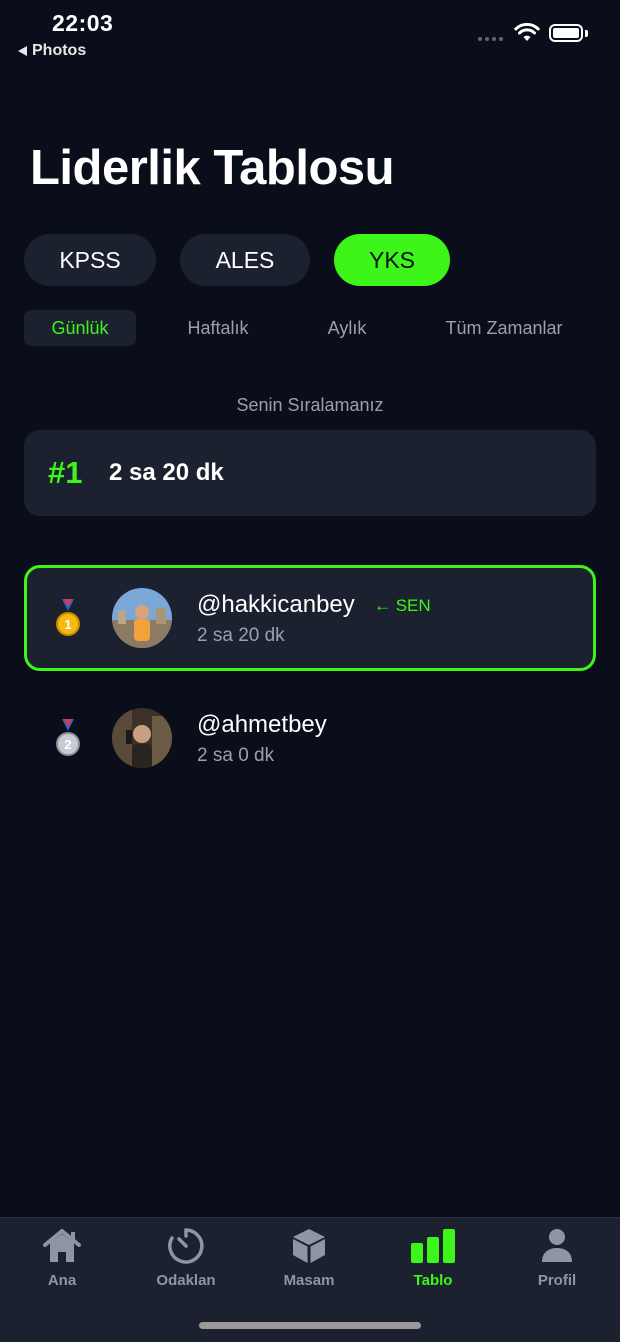 The height and width of the screenshot is (1342, 620). What do you see at coordinates (392, 260) in the screenshot?
I see `exam-tab-yks: YKS` at bounding box center [392, 260].